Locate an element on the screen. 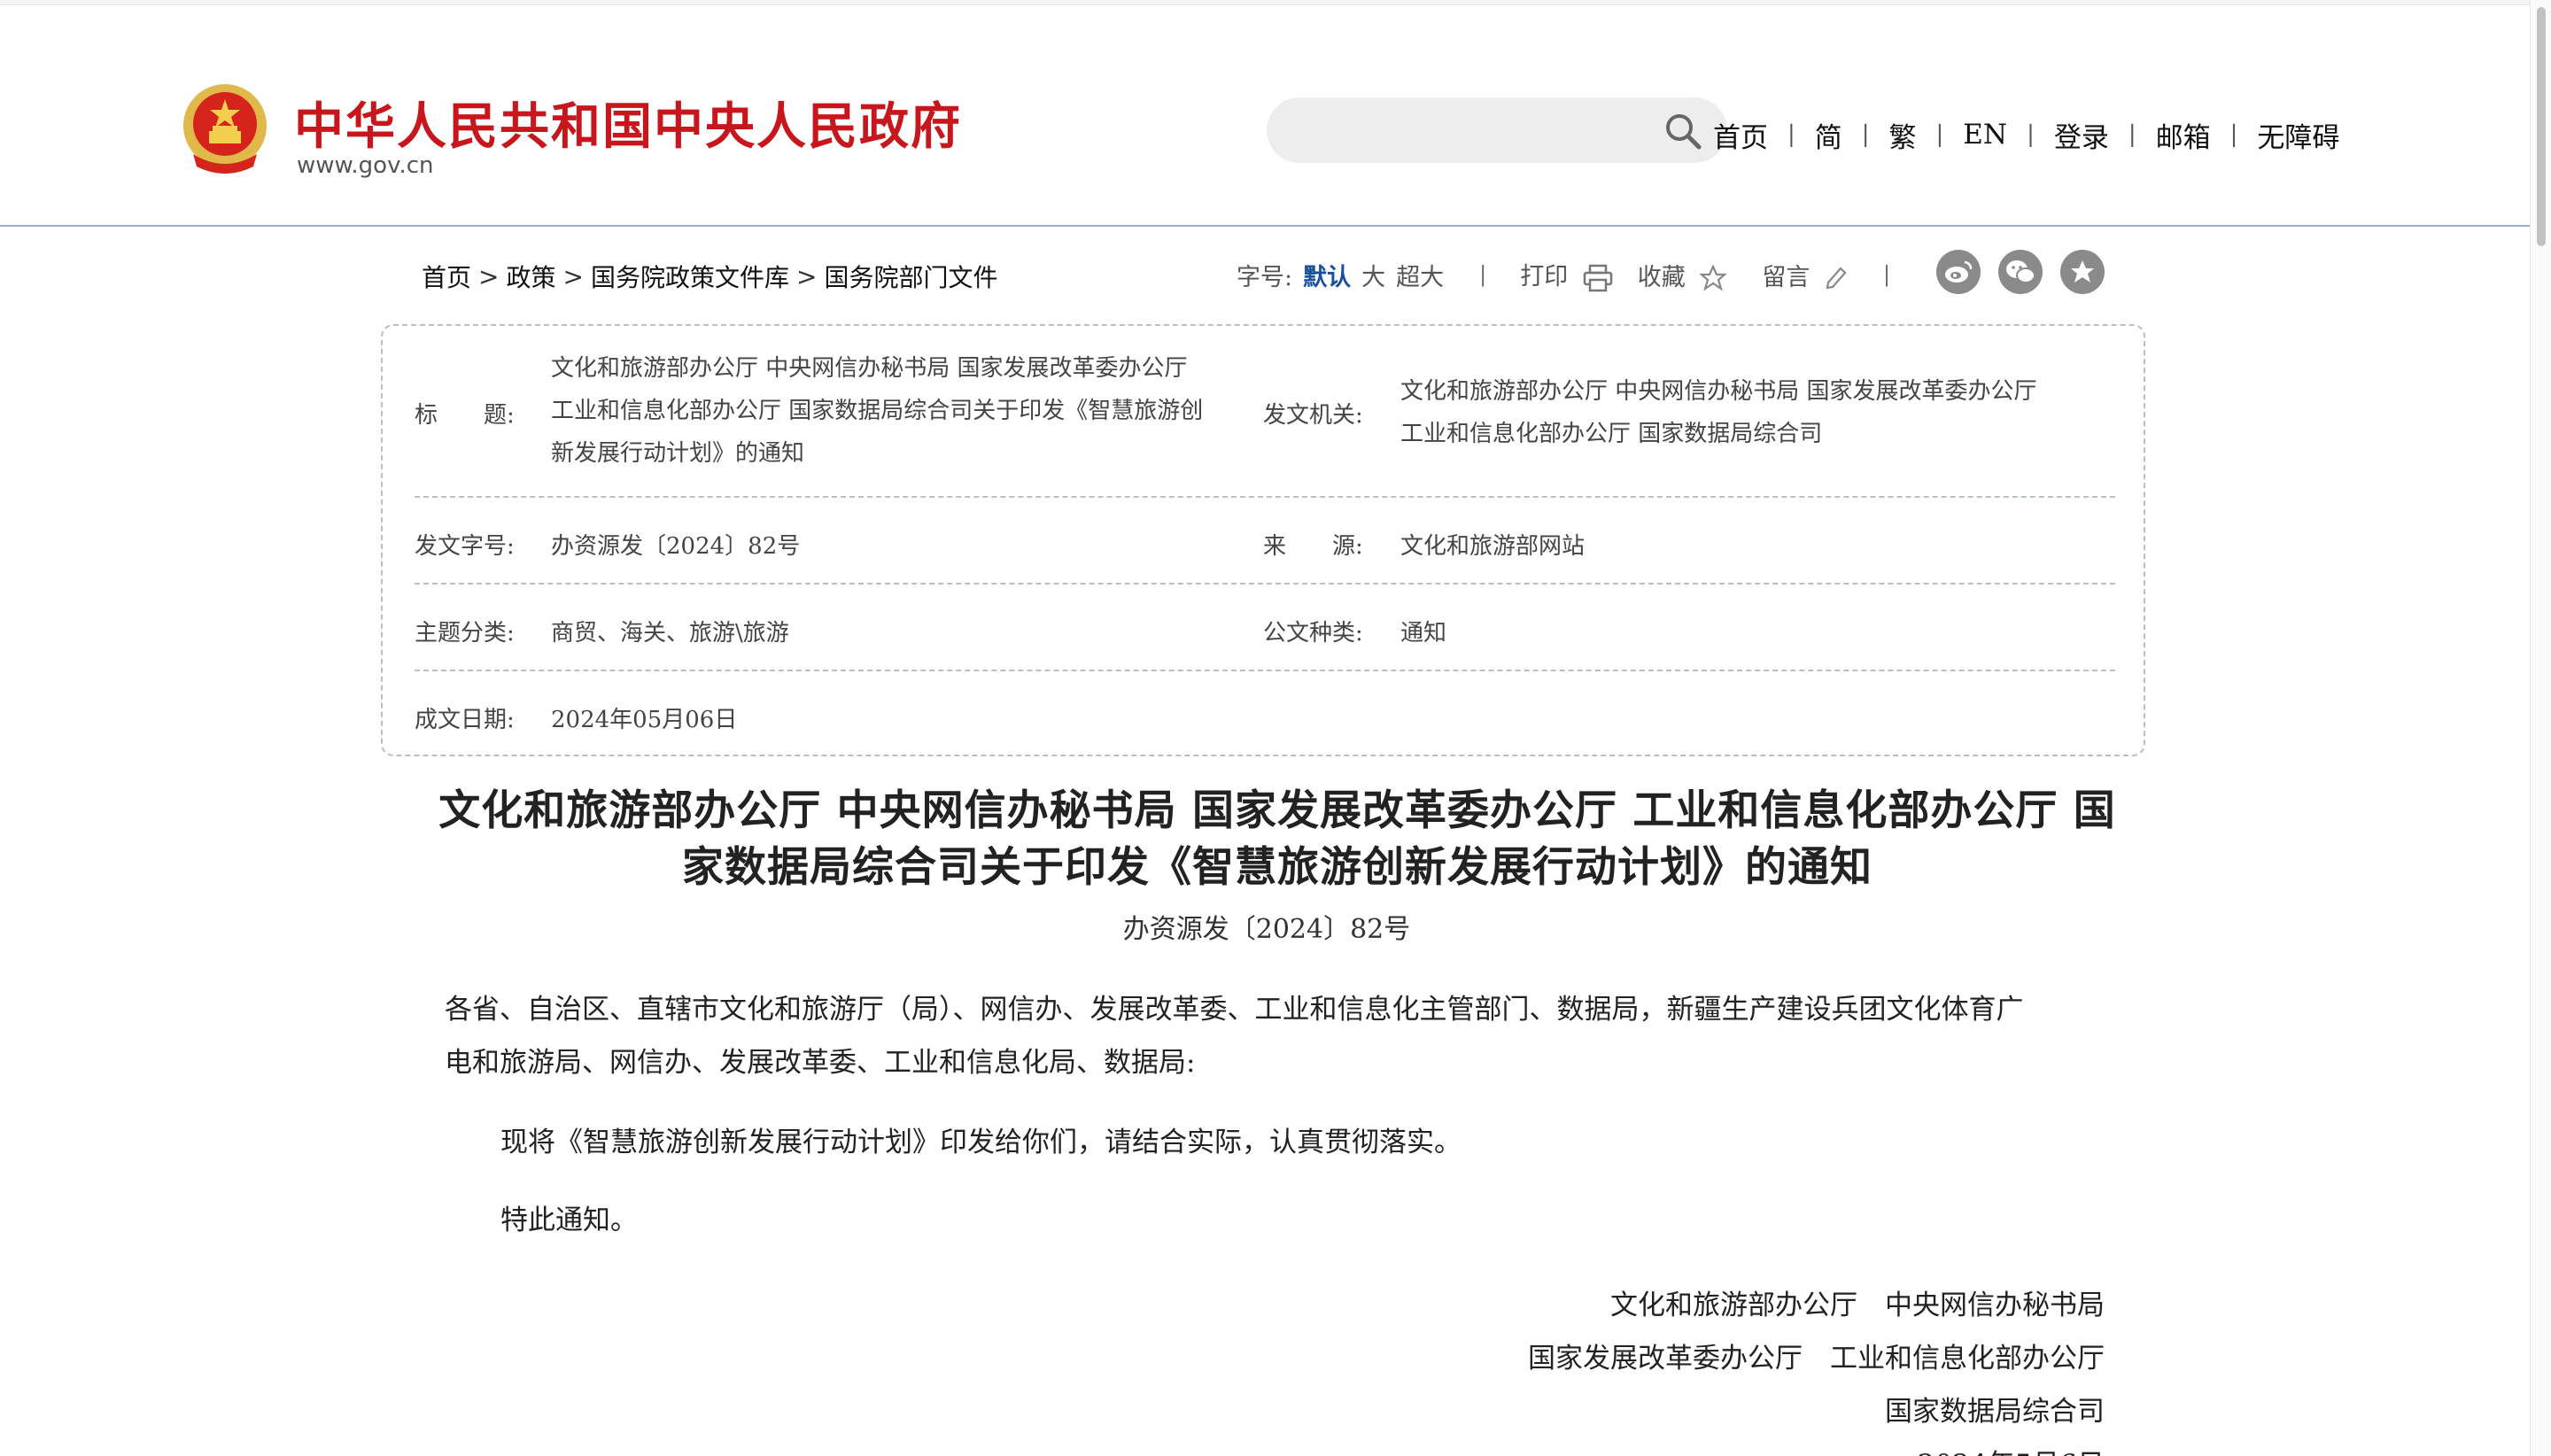  signature-line: 文化和旅游部办公厅 中央网信办秘书局 is located at coordinates (1858, 1305).